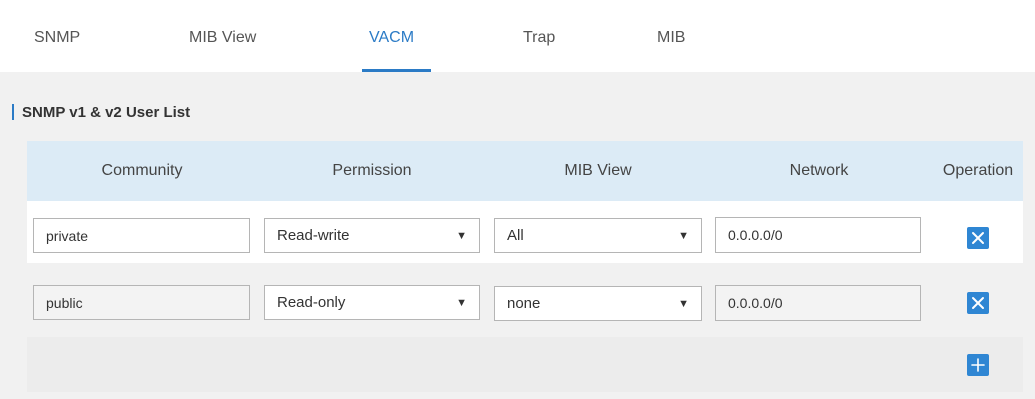  I want to click on permission-select: Read-only ▼, so click(372, 302).